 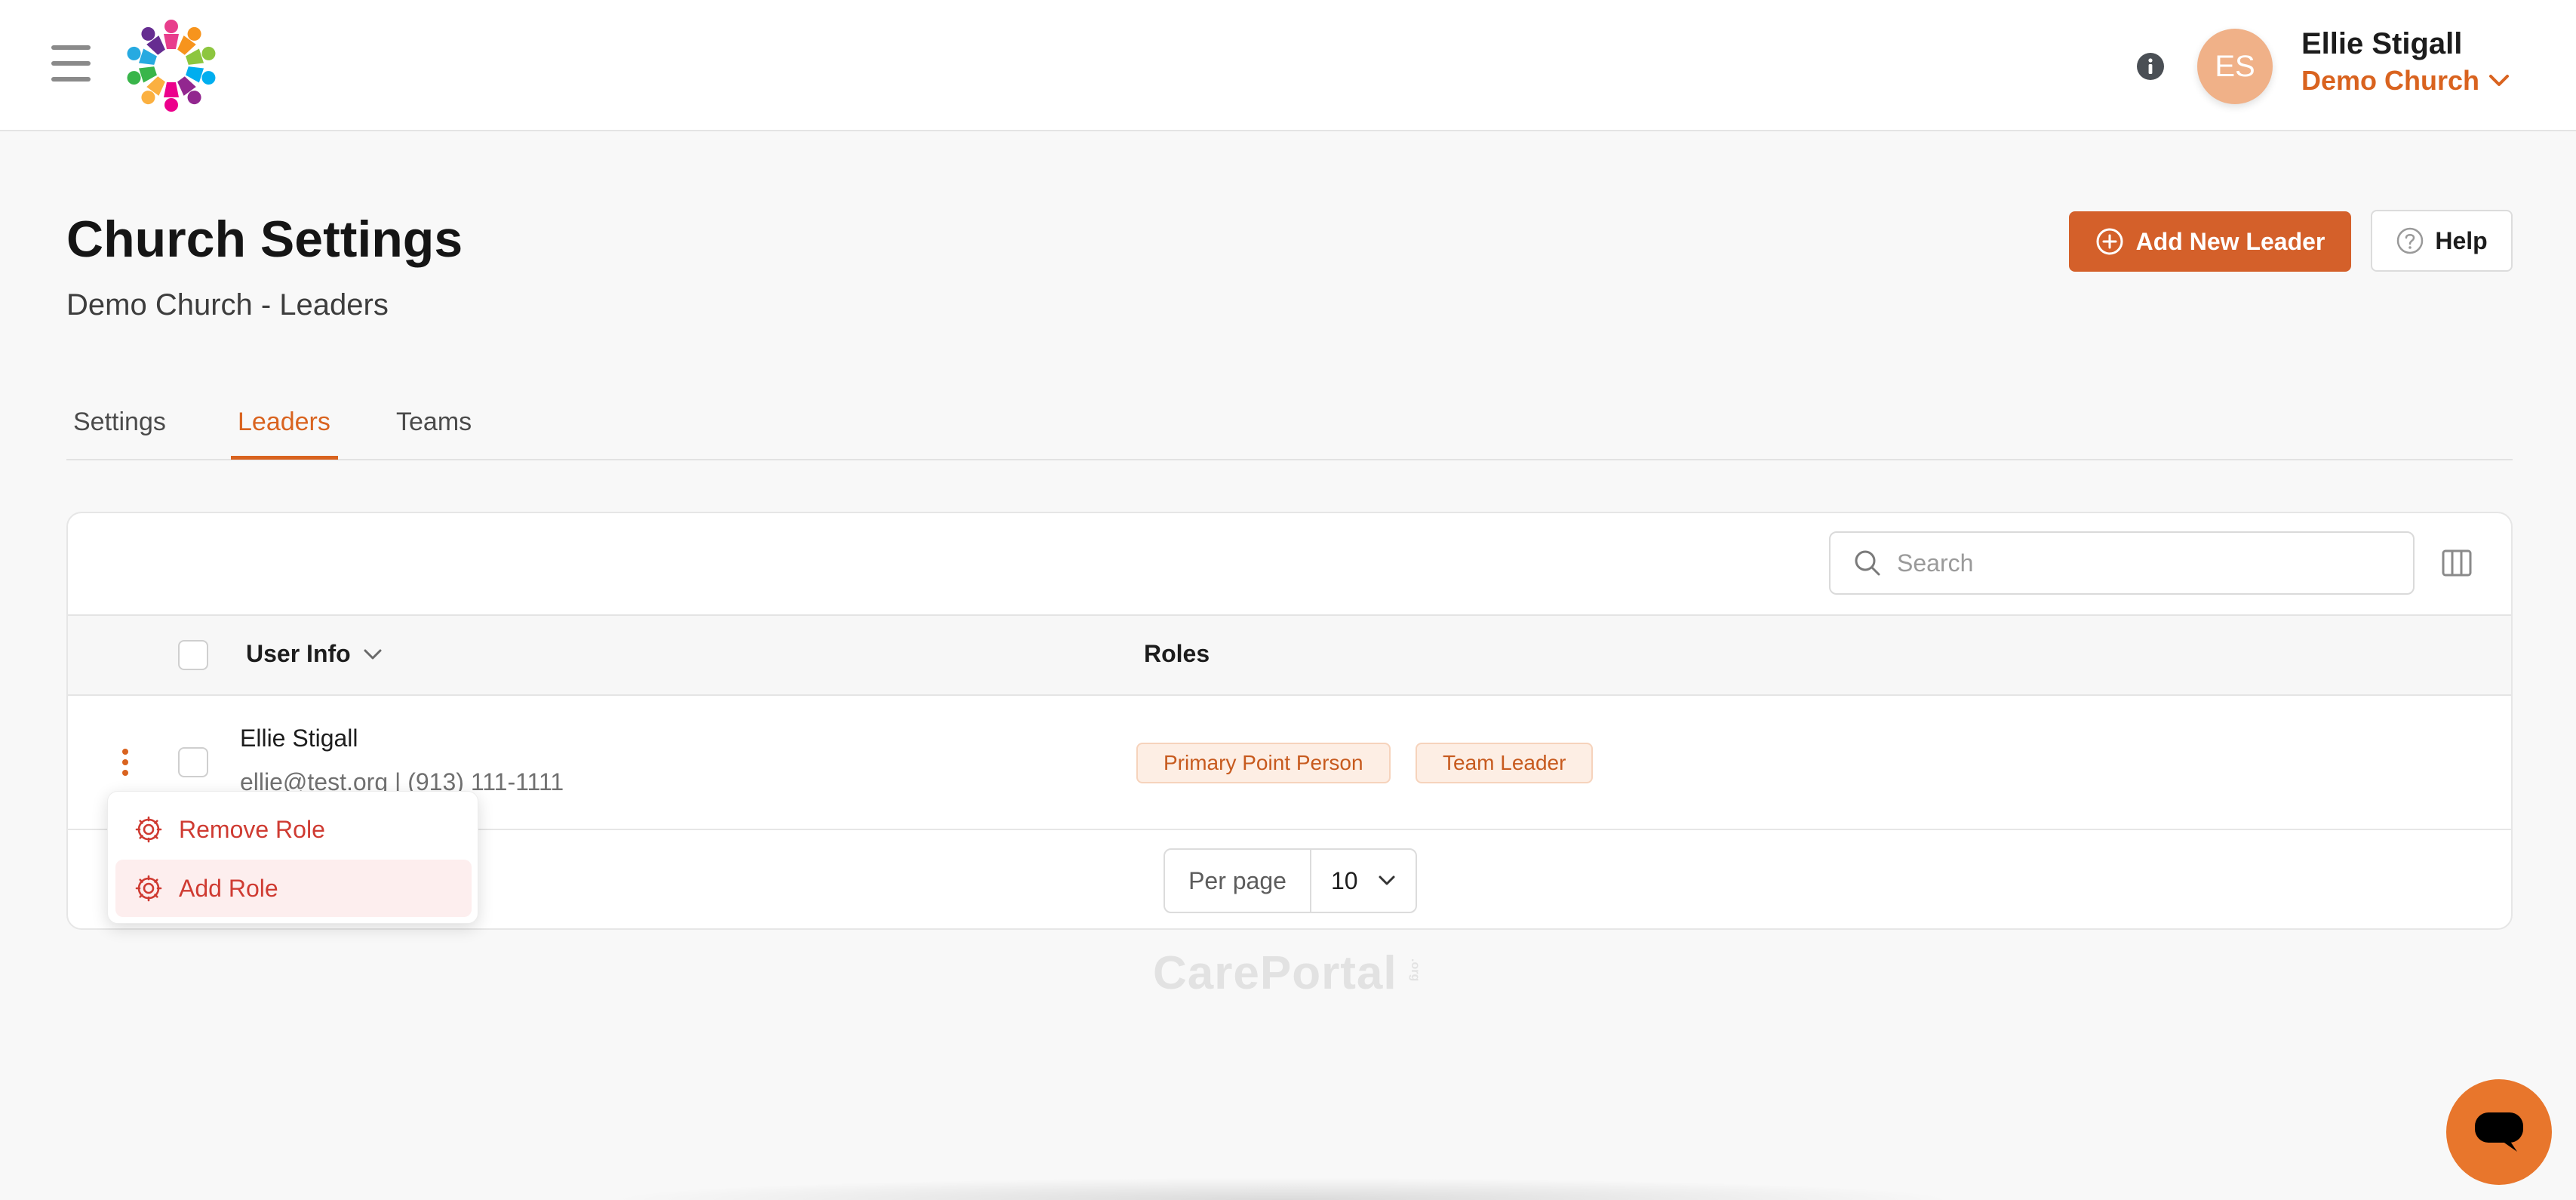 I want to click on page-title: Church Settings, so click(x=264, y=239).